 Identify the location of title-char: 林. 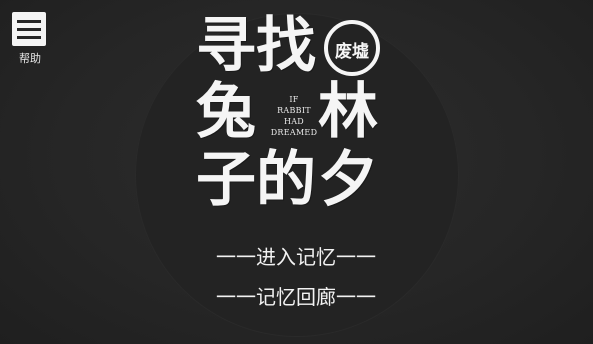
(348, 112).